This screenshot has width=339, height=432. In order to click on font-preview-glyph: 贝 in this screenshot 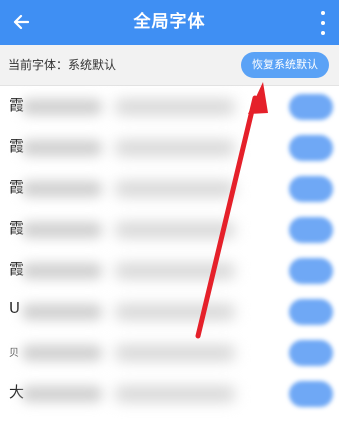, I will do `click(14, 353)`.